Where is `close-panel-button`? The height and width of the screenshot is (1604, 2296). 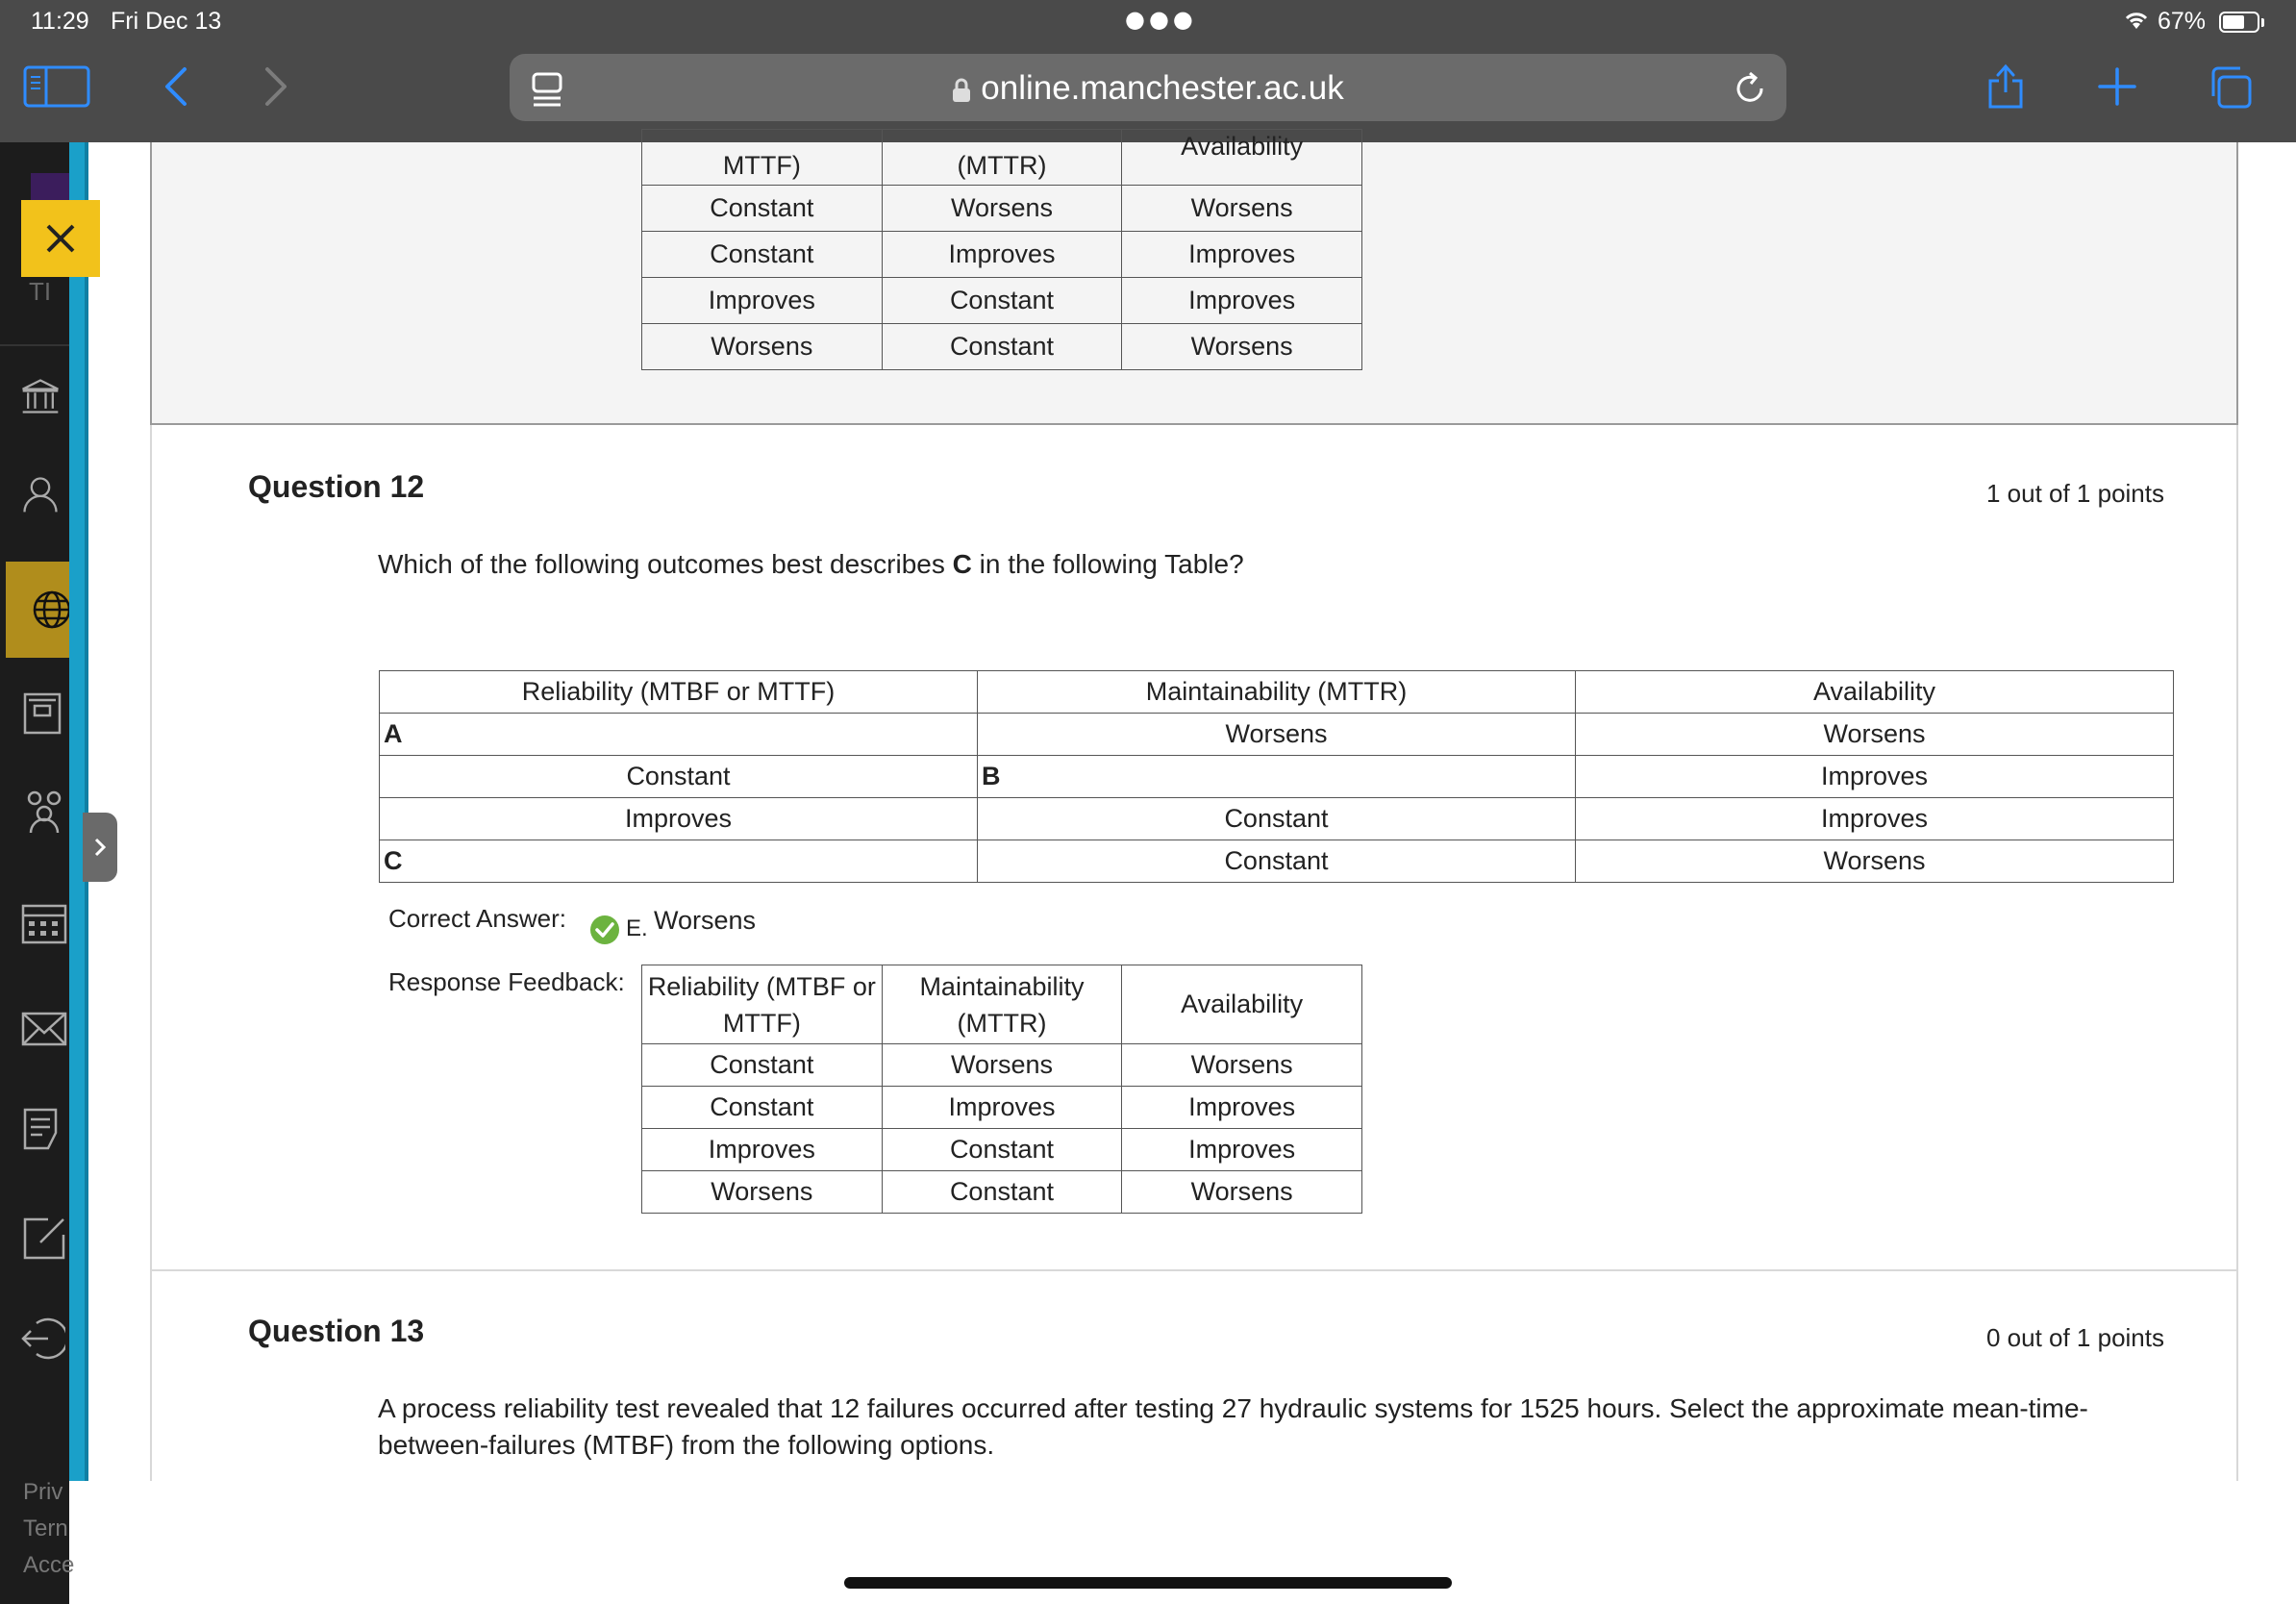 close-panel-button is located at coordinates (60, 238).